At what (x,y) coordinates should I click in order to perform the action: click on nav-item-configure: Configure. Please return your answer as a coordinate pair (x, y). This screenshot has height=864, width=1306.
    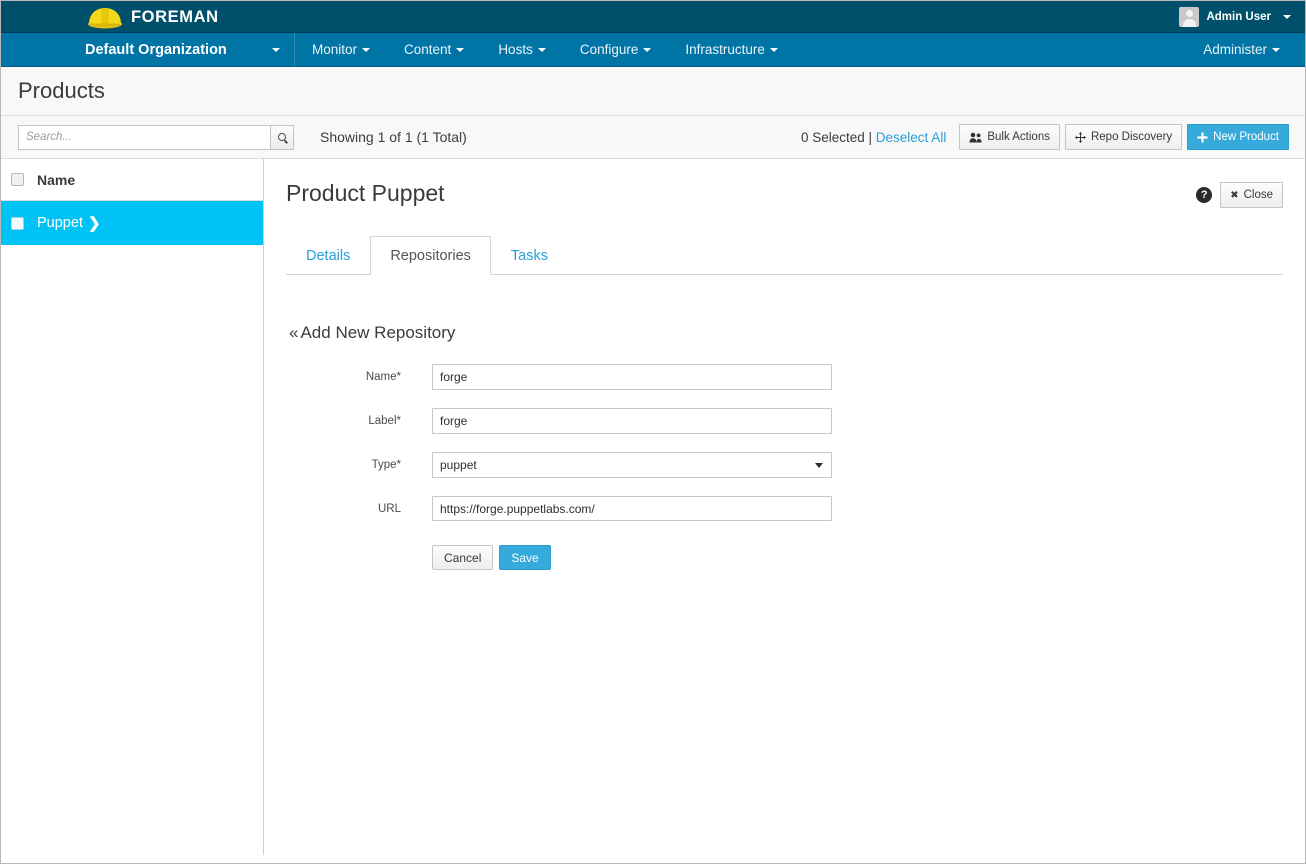
    Looking at the image, I should click on (616, 49).